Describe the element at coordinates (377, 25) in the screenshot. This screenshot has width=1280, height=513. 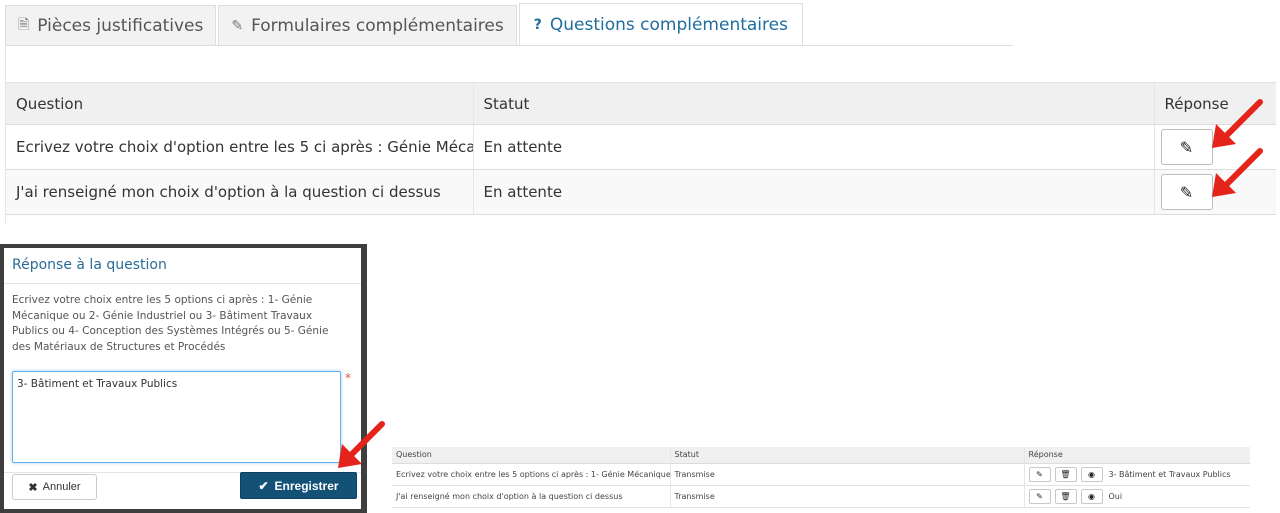
I see `tab-label: Formulaires complémentaires` at that location.